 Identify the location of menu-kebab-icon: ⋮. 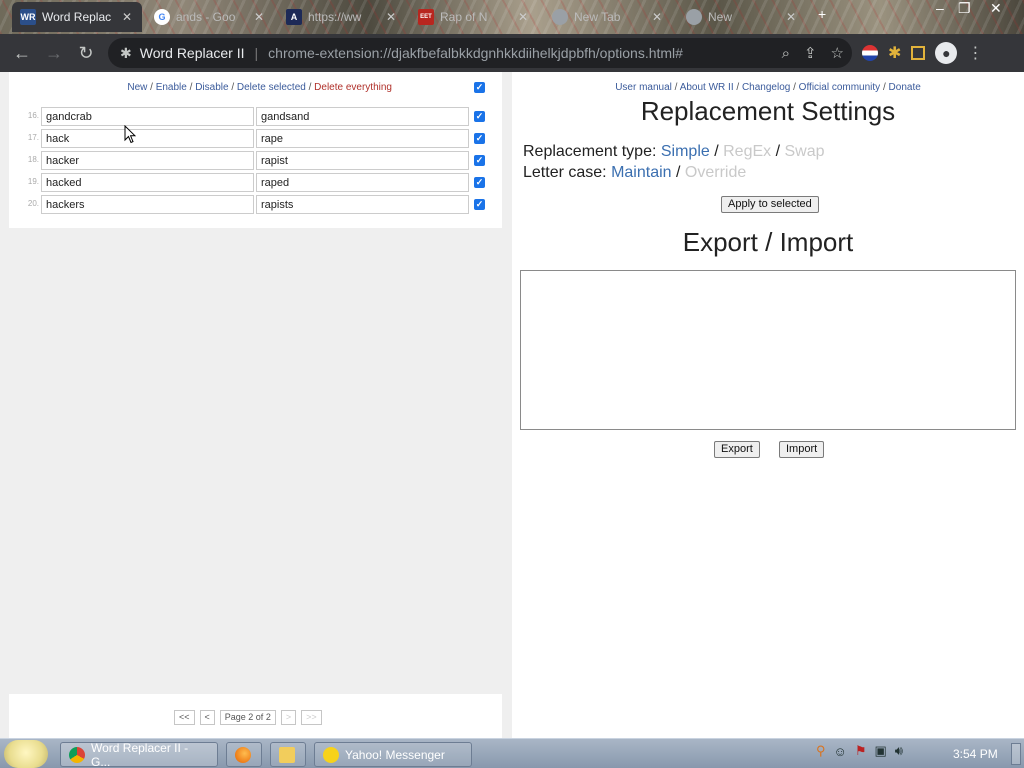
(975, 53).